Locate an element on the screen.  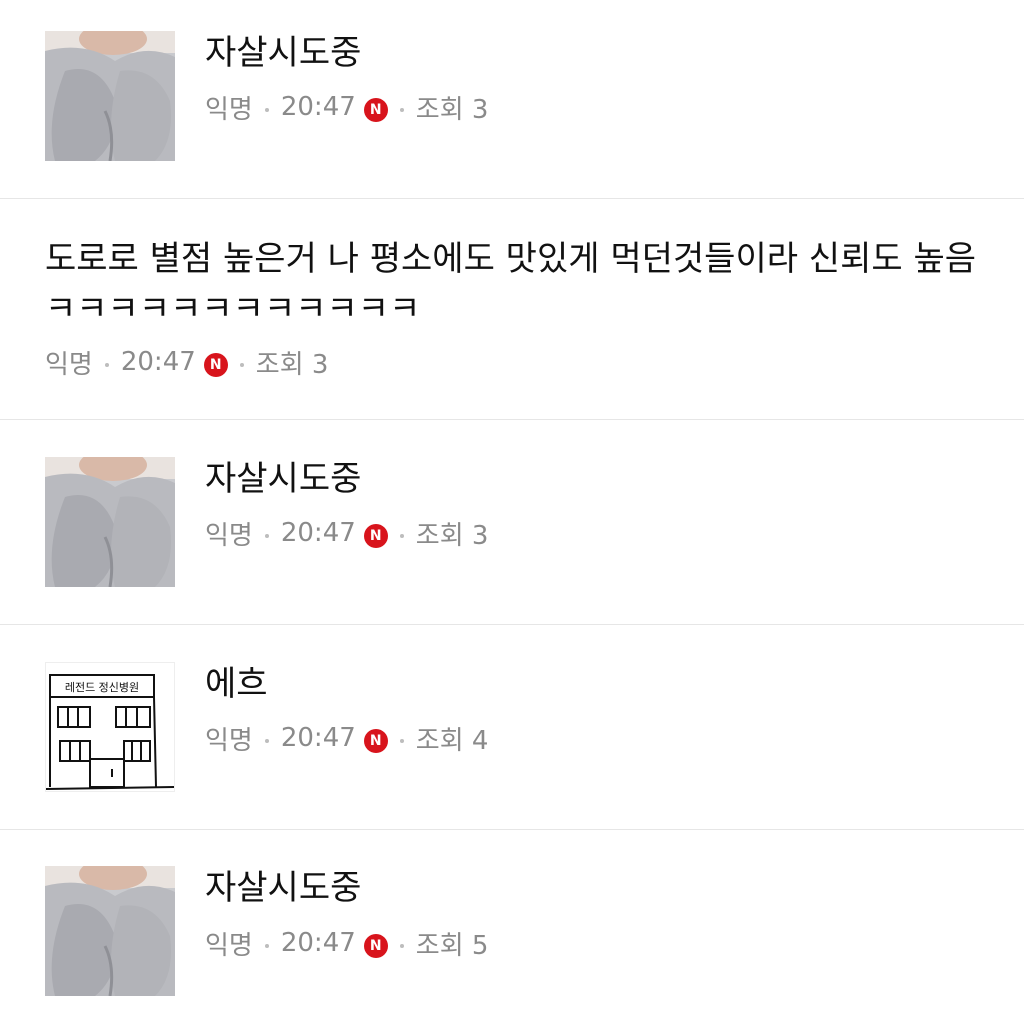
post-thumbnail: 레전드 정신병원 is located at coordinates (110, 727).